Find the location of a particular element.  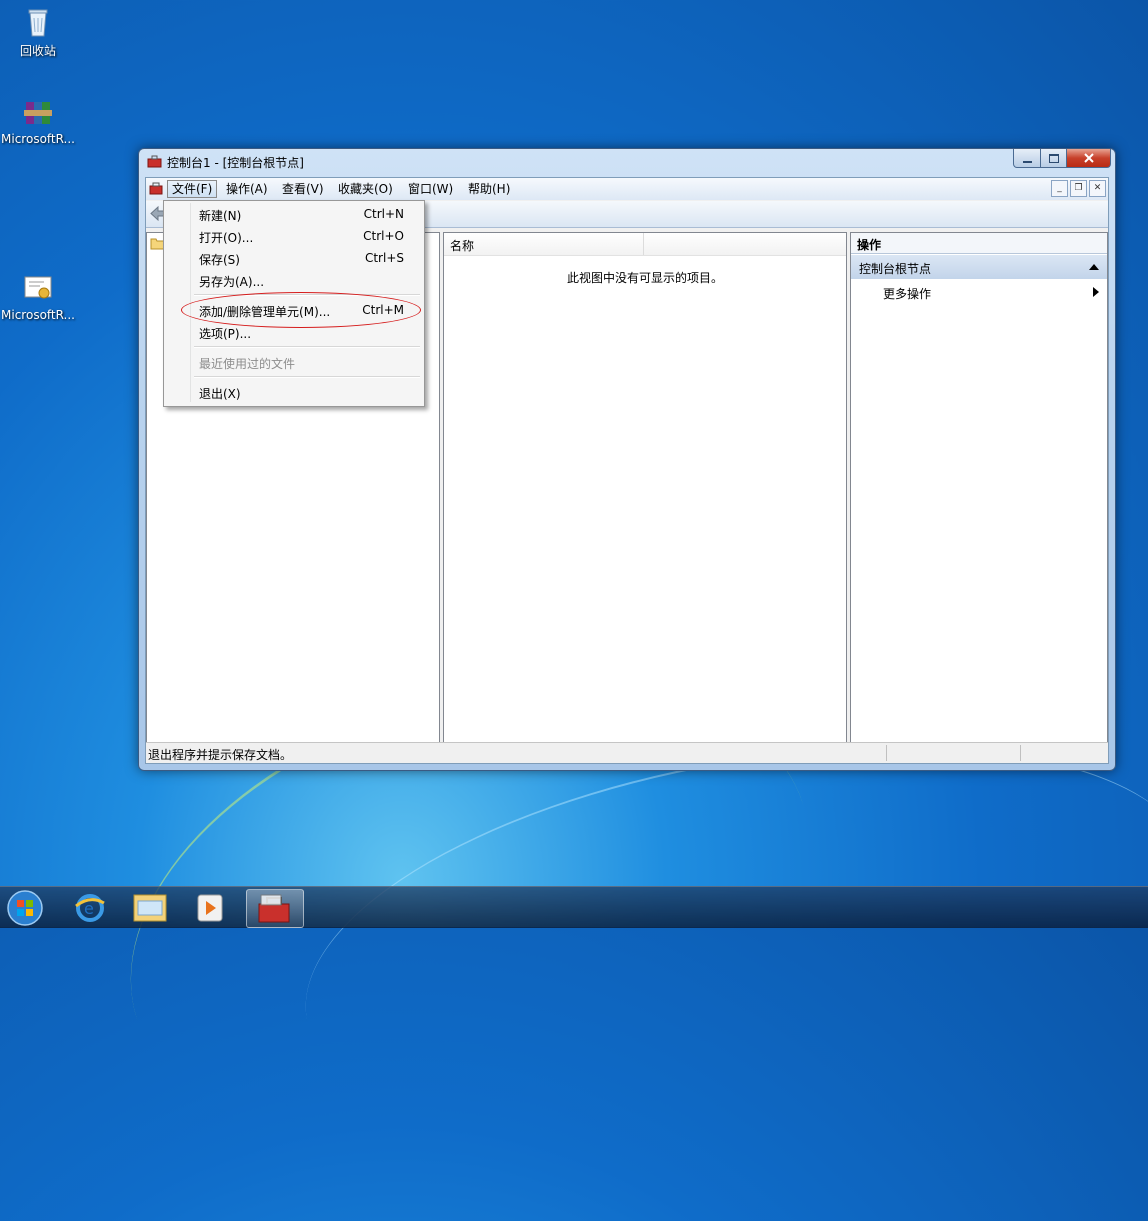

close-button is located at coordinates (1089, 158).